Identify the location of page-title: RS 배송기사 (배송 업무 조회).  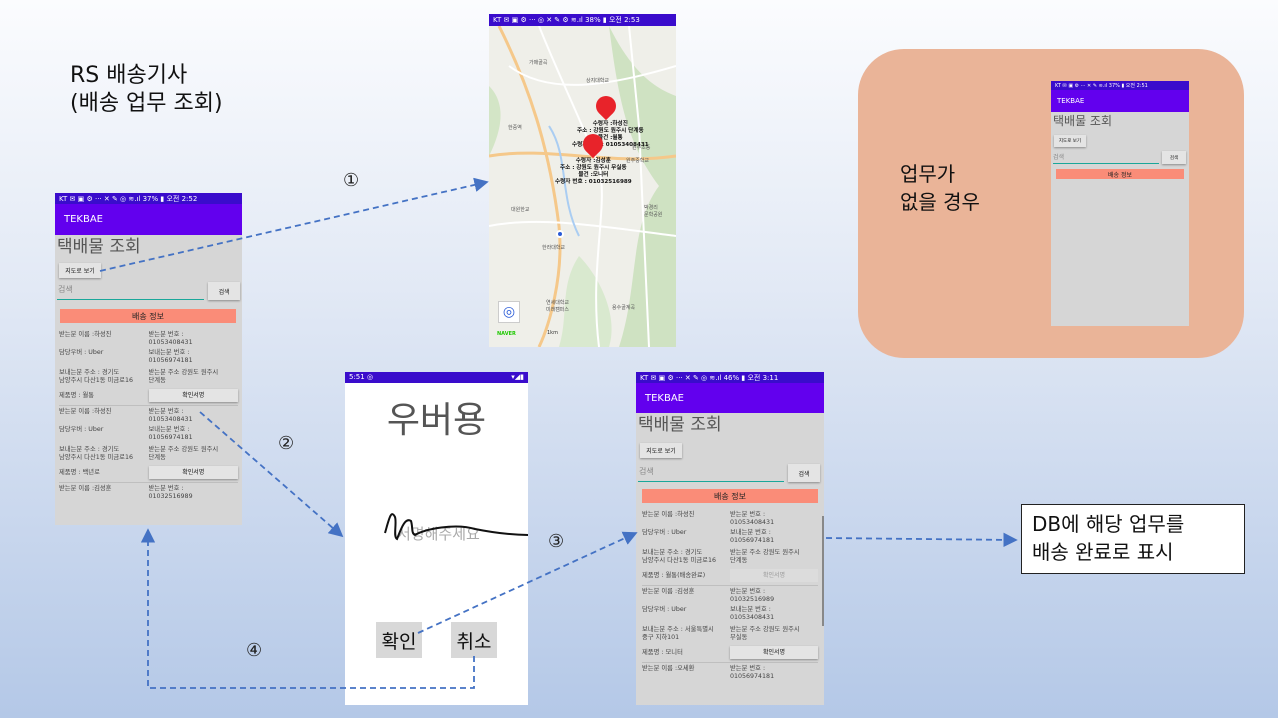
(146, 89).